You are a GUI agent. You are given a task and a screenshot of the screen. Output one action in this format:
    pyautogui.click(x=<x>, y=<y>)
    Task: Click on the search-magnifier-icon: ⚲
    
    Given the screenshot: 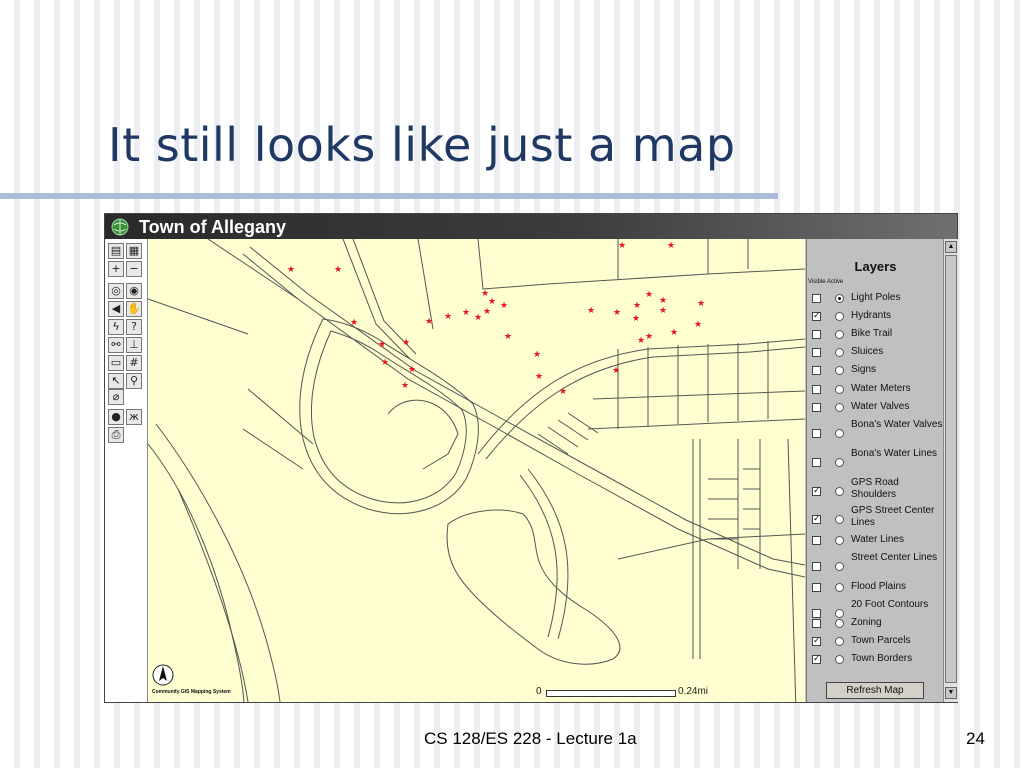 What is the action you would take?
    pyautogui.click(x=134, y=381)
    